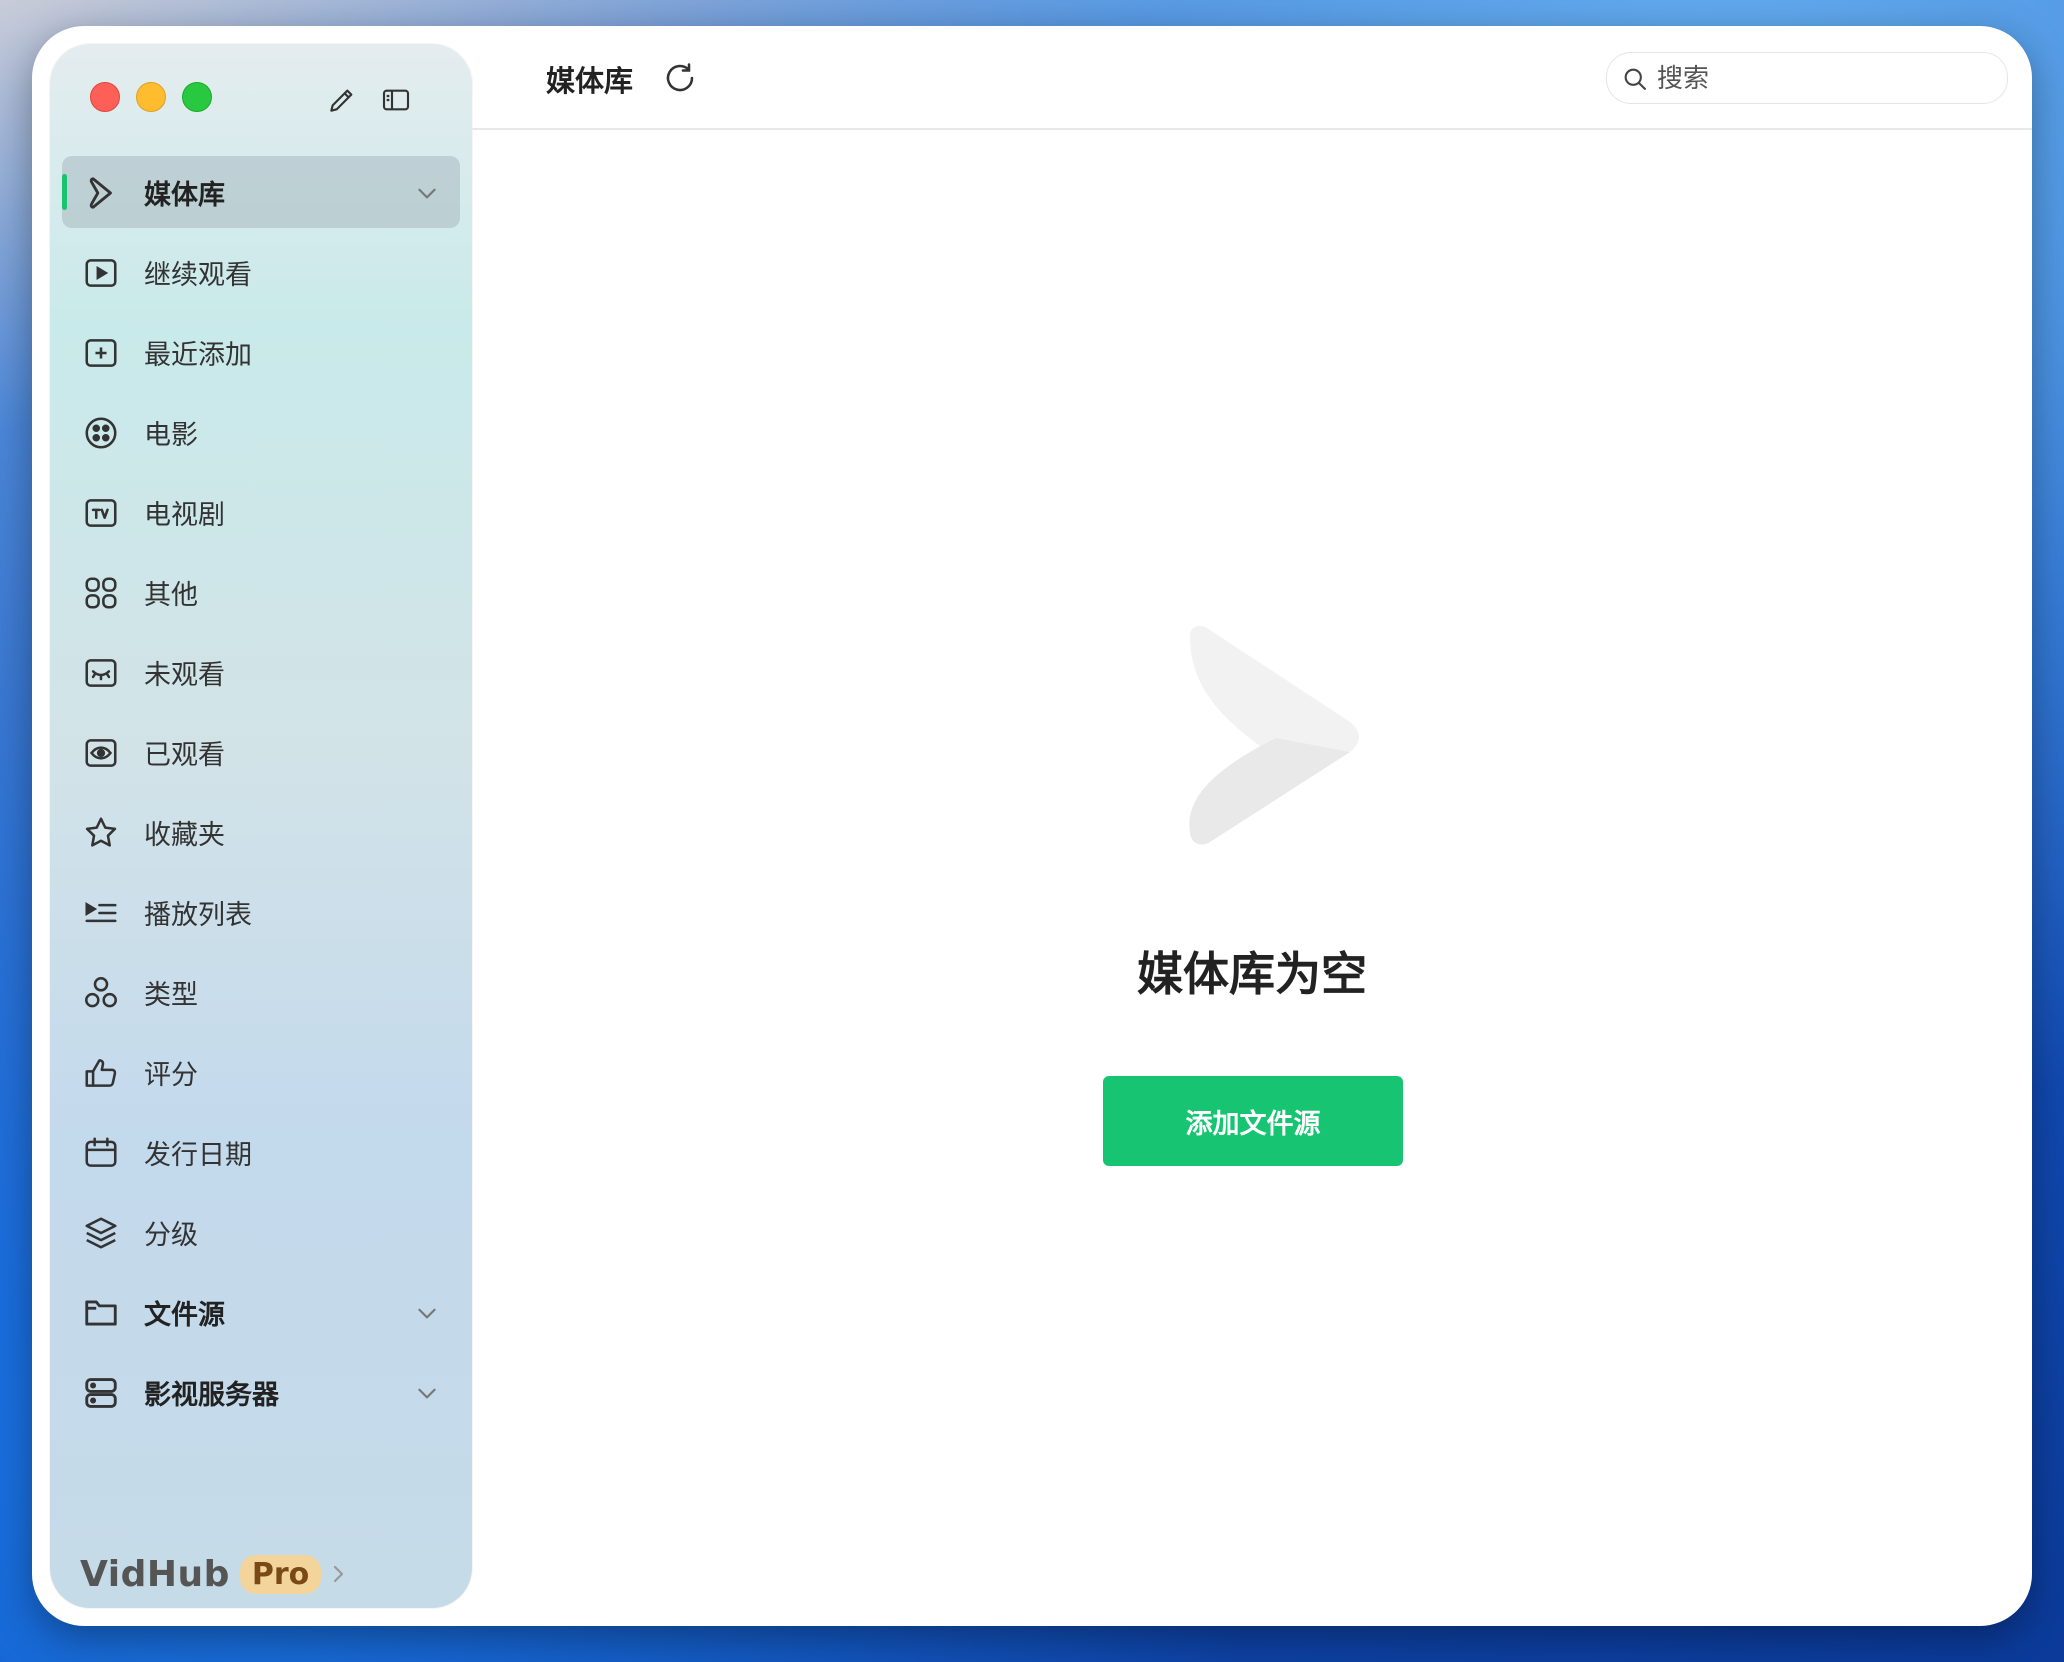  Describe the element at coordinates (261, 672) in the screenshot. I see `sidebar-item-unwatched: 未观看` at that location.